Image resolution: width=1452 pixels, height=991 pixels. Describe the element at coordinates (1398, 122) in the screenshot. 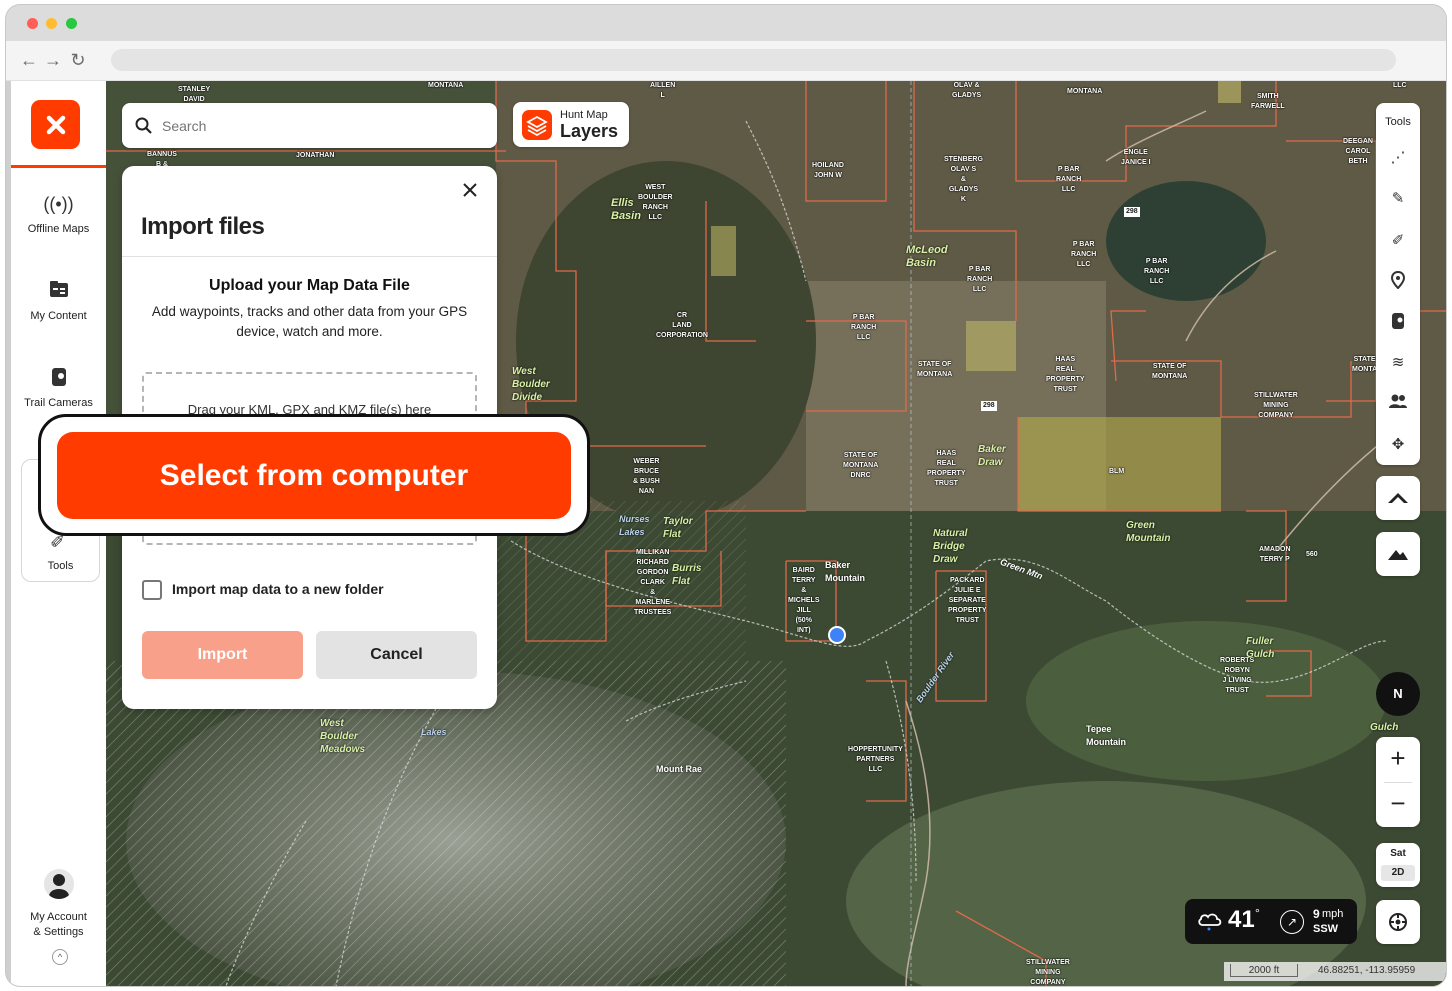

I see `tools-label: Tools` at that location.